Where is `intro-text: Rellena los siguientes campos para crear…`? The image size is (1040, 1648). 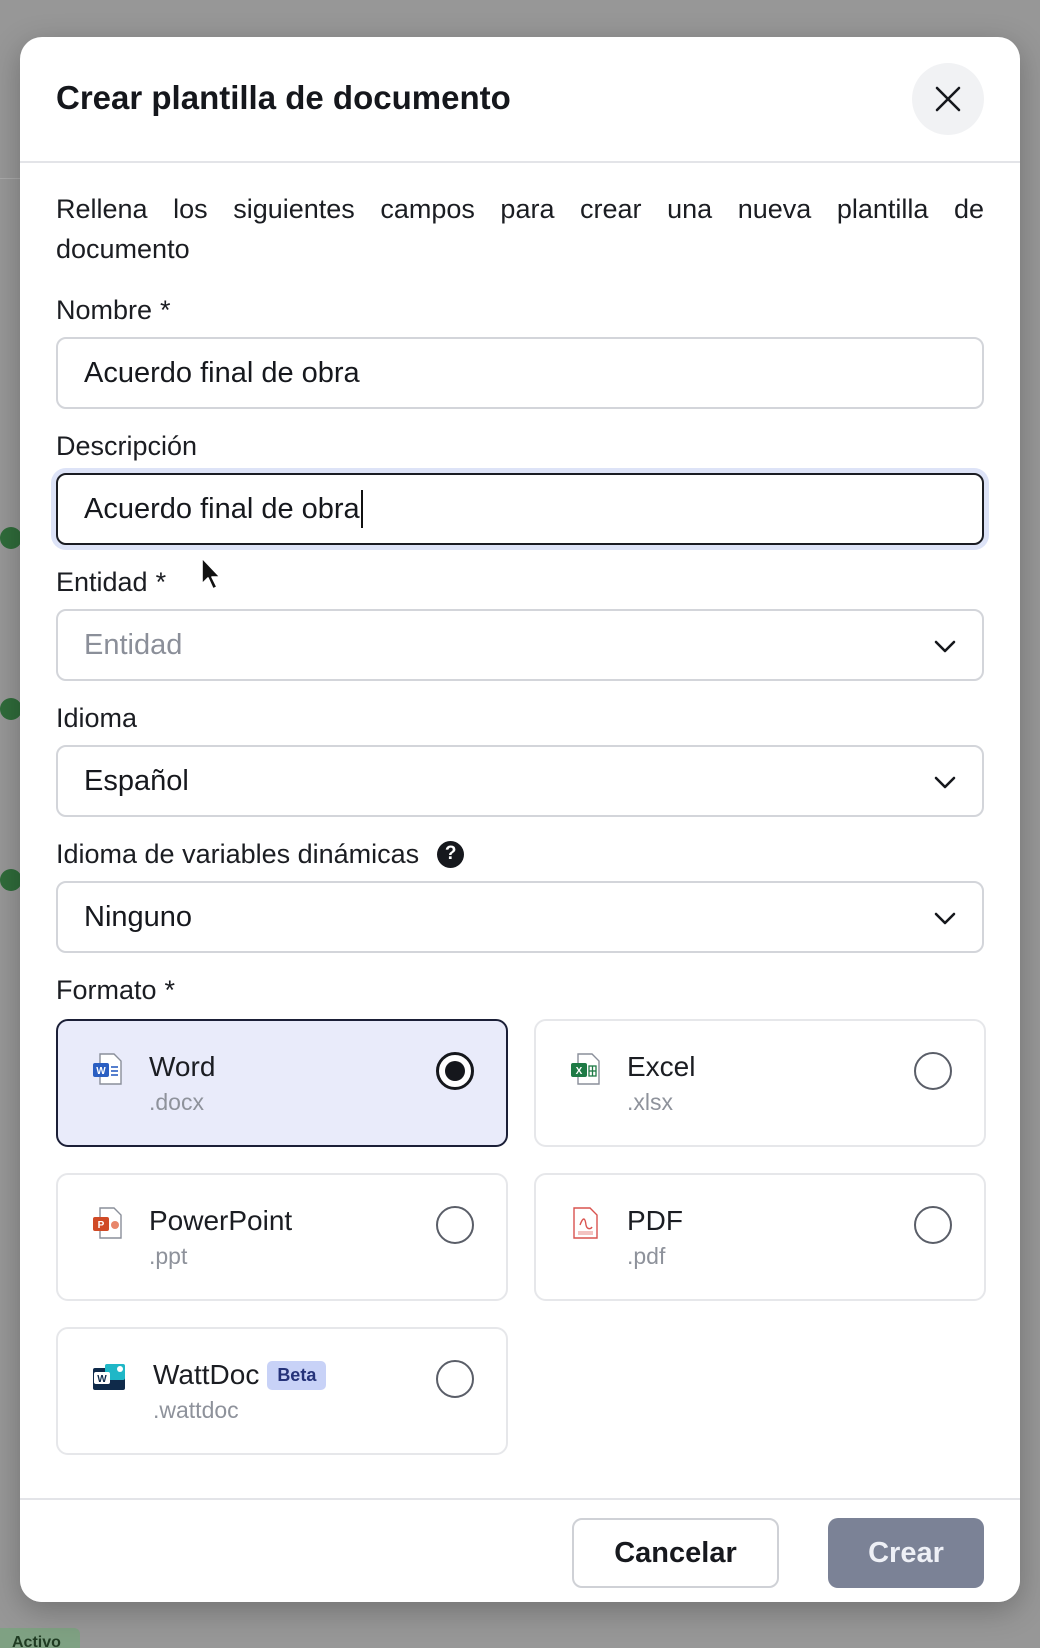
intro-text: Rellena los siguientes campos para crear… is located at coordinates (520, 229).